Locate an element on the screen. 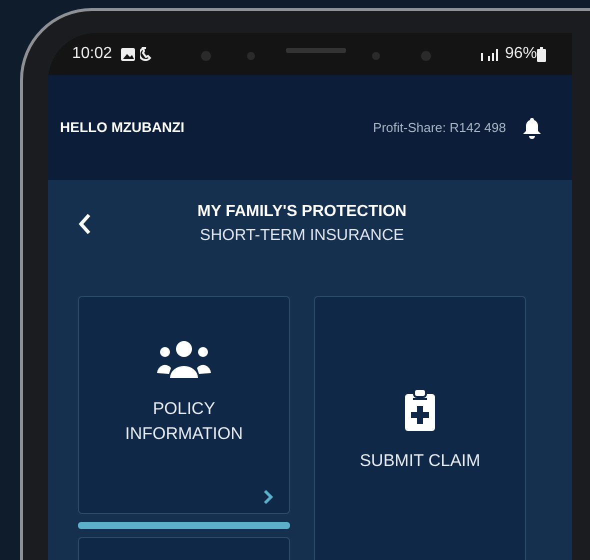 This screenshot has width=590, height=560. clipboard-plus-icon is located at coordinates (420, 410).